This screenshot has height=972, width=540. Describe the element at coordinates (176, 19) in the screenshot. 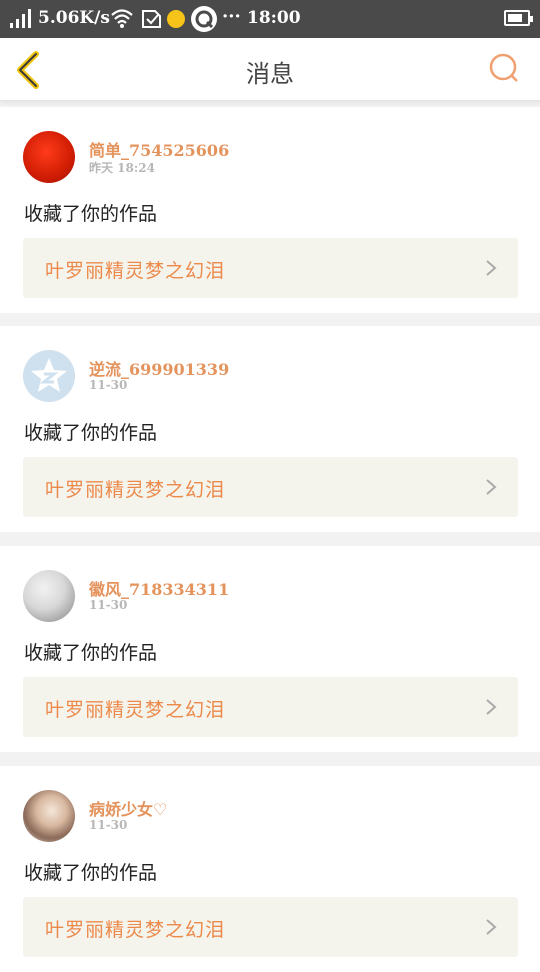

I see `notification-dot-icon` at that location.